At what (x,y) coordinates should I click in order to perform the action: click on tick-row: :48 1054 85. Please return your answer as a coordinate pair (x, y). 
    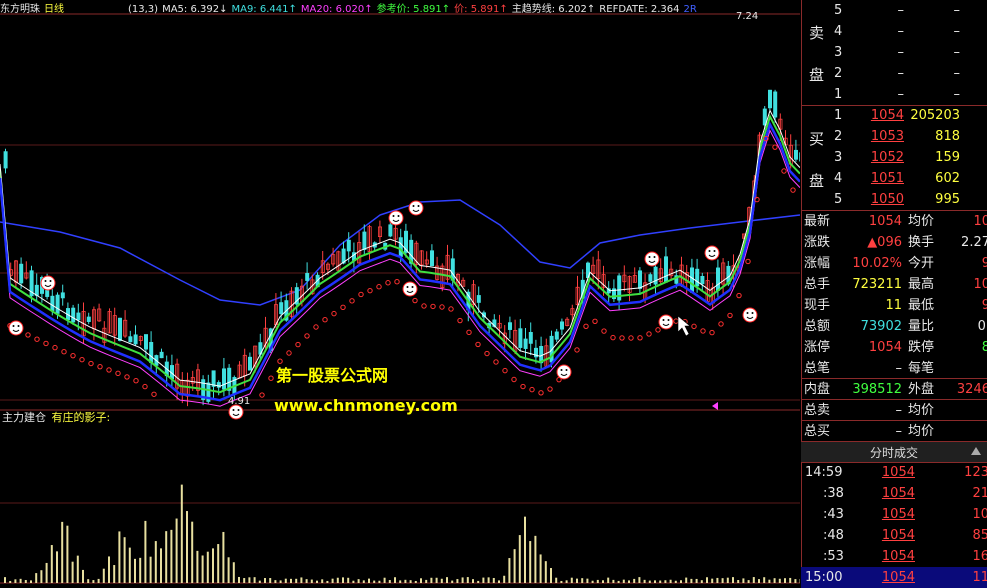
    Looking at the image, I should click on (894, 535).